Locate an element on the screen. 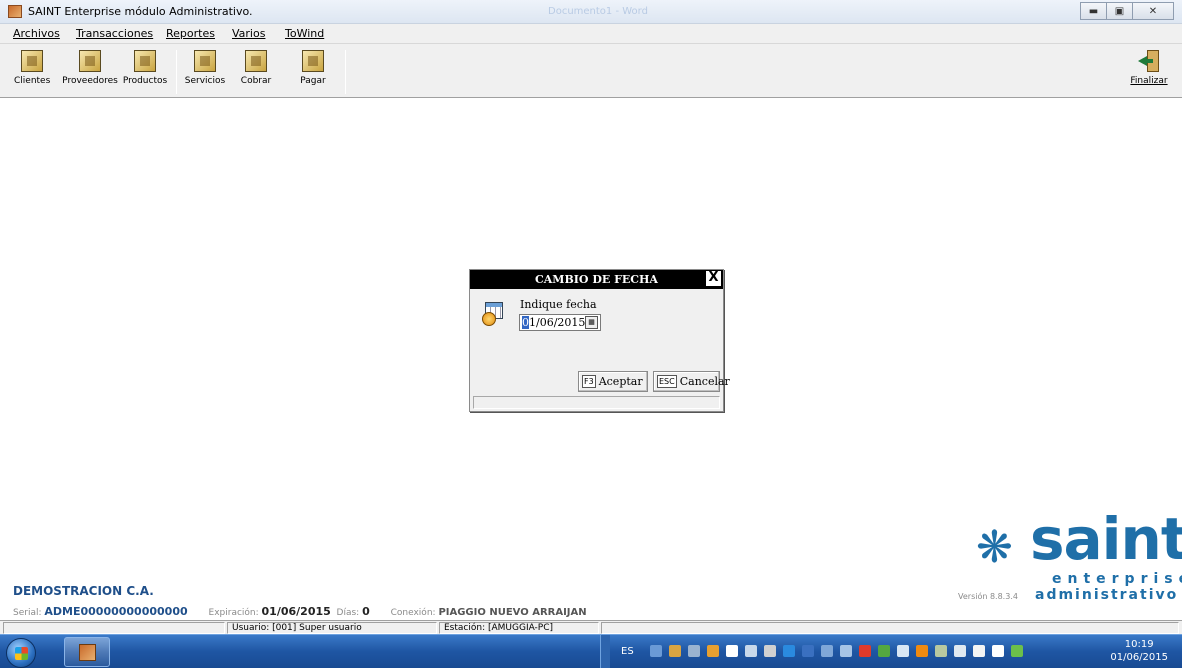  taskbar-saint-app is located at coordinates (87, 652).